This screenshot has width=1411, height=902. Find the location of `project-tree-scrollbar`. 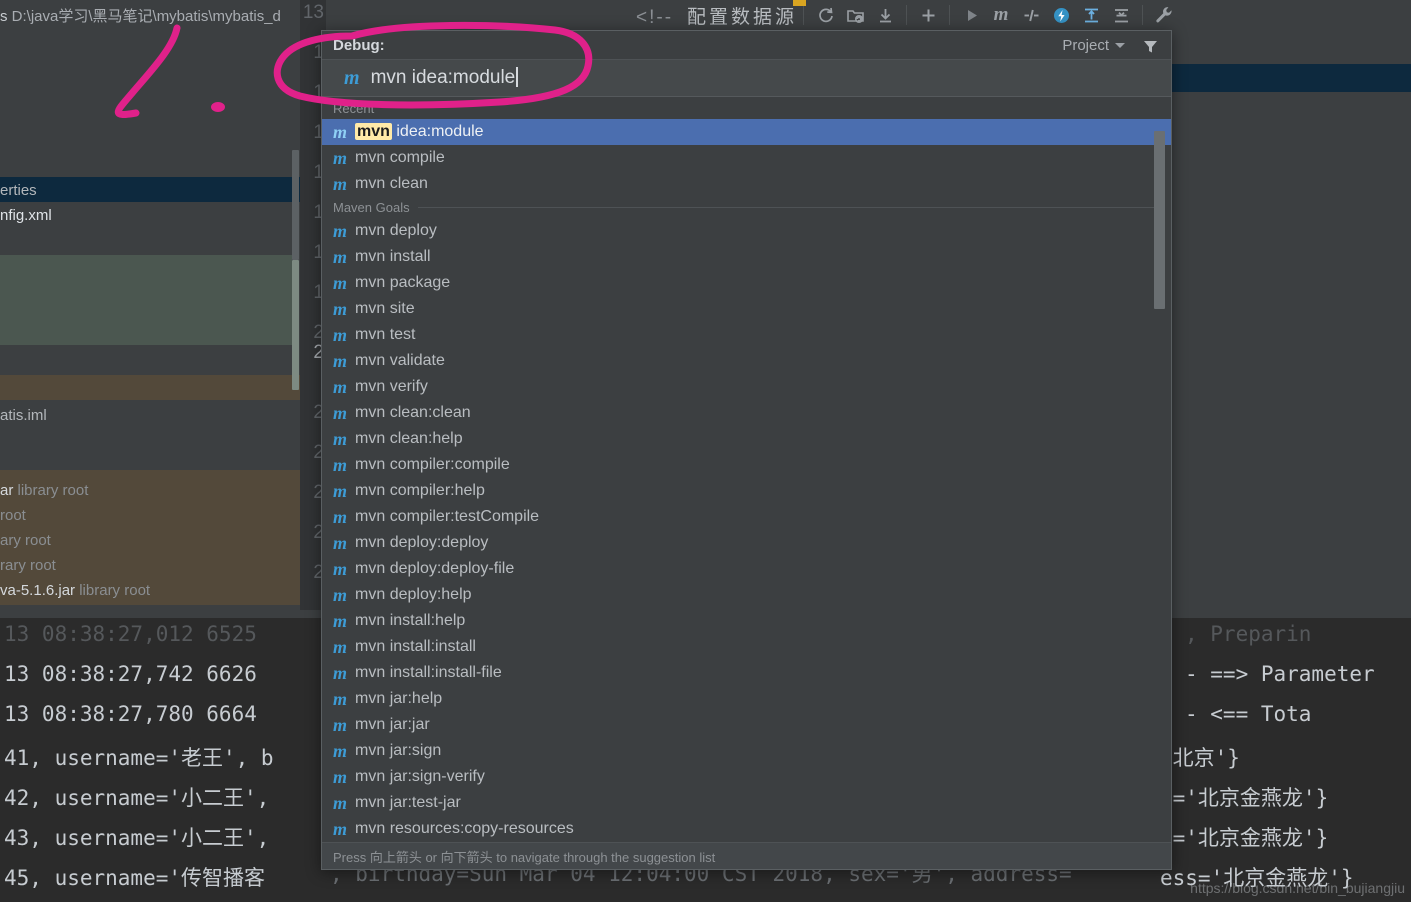

project-tree-scrollbar is located at coordinates (295, 205).